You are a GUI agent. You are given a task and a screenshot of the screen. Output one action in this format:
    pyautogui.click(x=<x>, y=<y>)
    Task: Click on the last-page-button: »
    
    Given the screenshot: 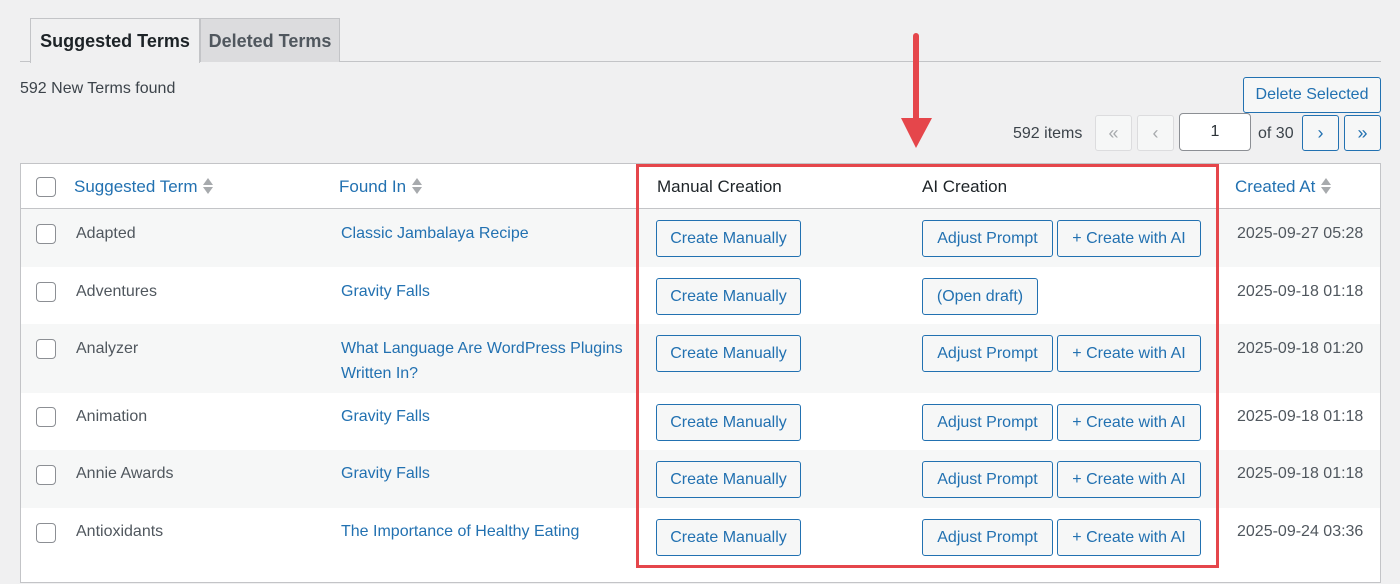 What is the action you would take?
    pyautogui.click(x=1362, y=133)
    